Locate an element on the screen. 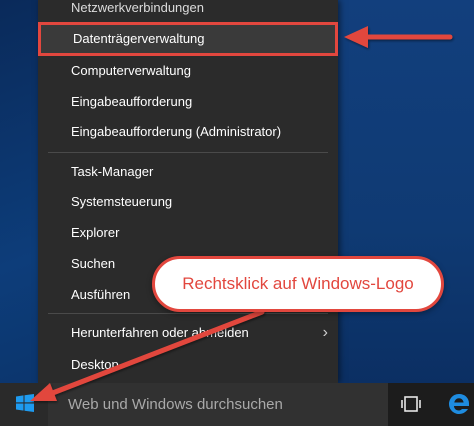 This screenshot has width=474, height=426. menu-item-task-manager: Task-Manager is located at coordinates (188, 172).